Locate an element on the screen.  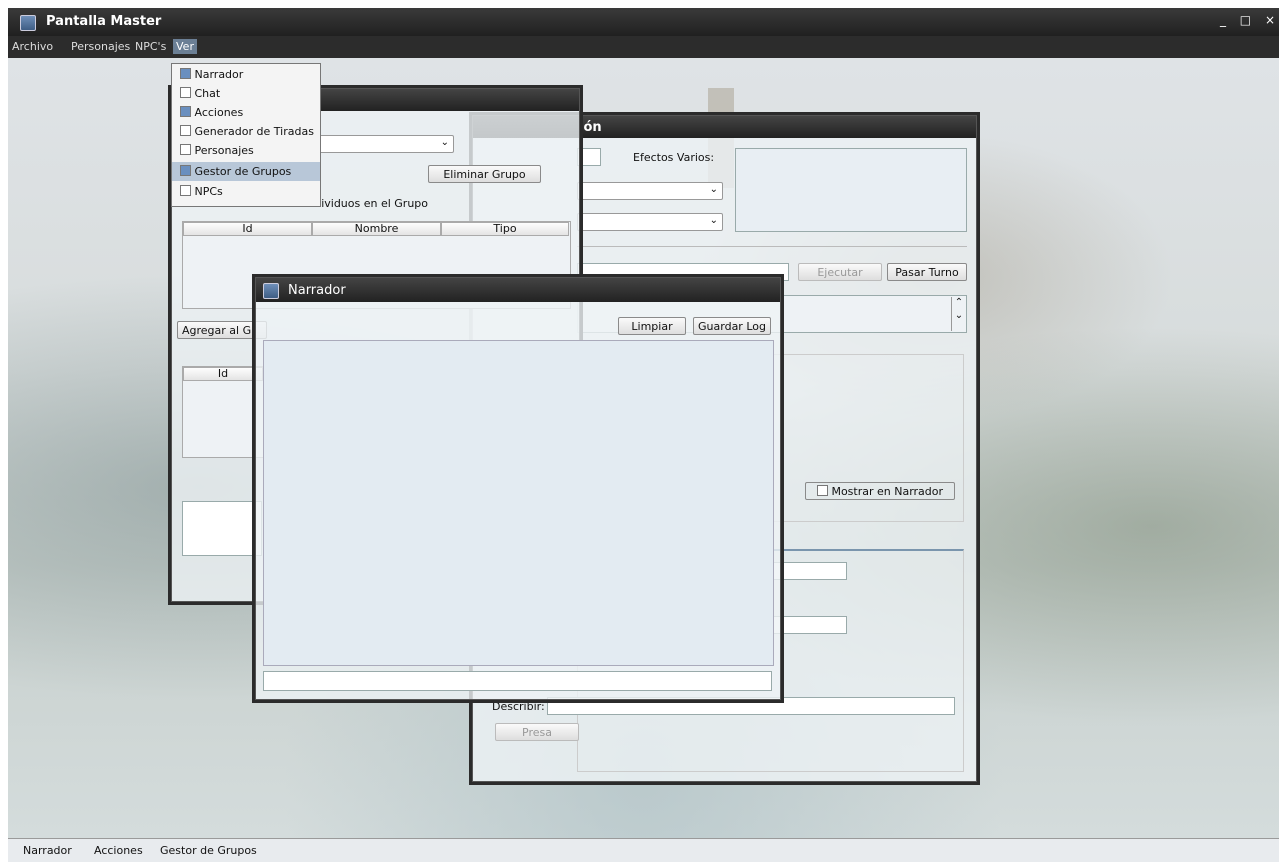
minimize-button: _ is located at coordinates (1223, 20).